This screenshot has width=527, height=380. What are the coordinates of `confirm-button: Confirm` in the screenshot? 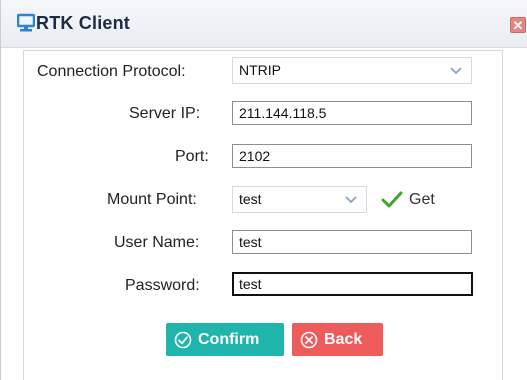 It's located at (225, 339).